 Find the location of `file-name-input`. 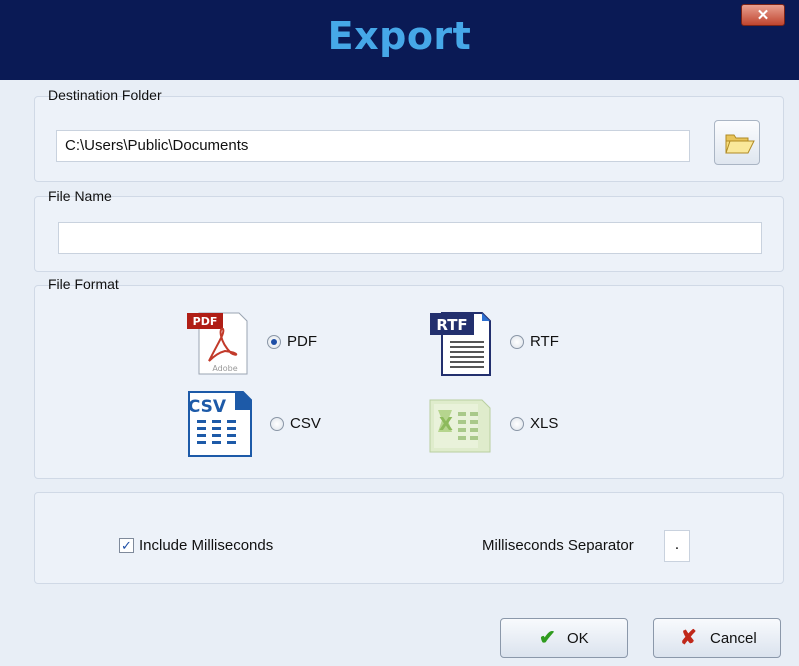

file-name-input is located at coordinates (410, 238).